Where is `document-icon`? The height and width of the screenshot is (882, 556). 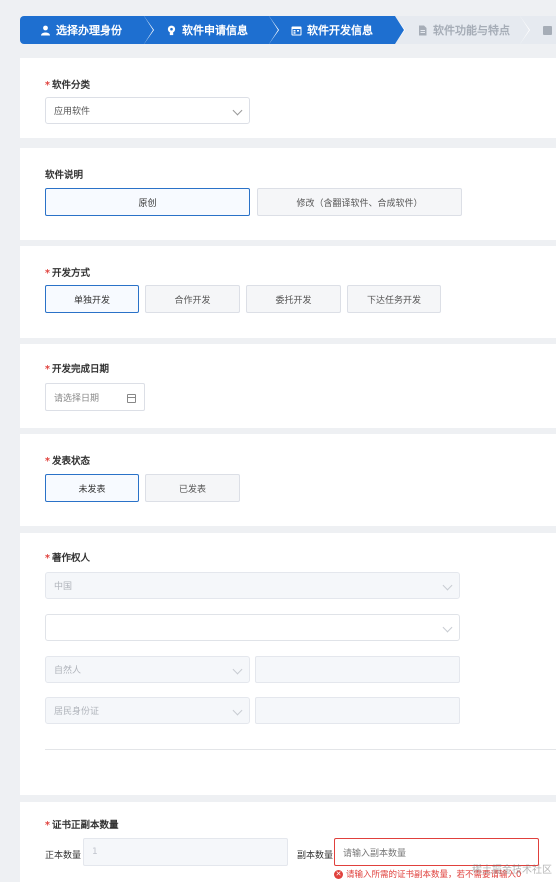
document-icon is located at coordinates (422, 30).